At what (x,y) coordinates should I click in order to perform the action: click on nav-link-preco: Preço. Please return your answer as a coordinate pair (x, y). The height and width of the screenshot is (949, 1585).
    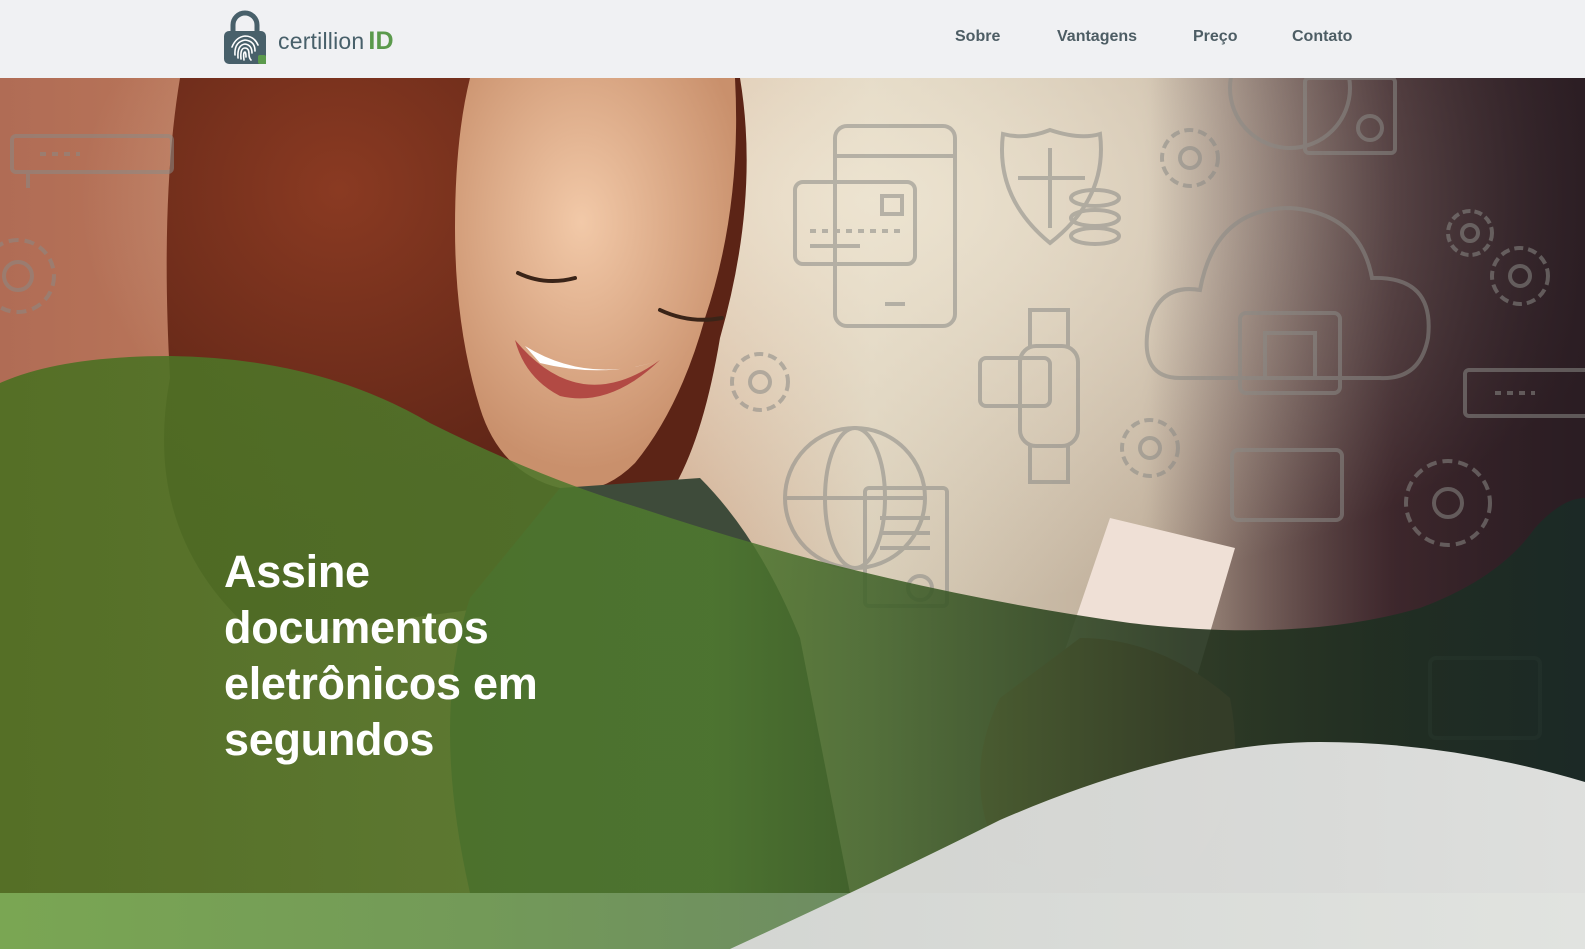
    Looking at the image, I should click on (1215, 37).